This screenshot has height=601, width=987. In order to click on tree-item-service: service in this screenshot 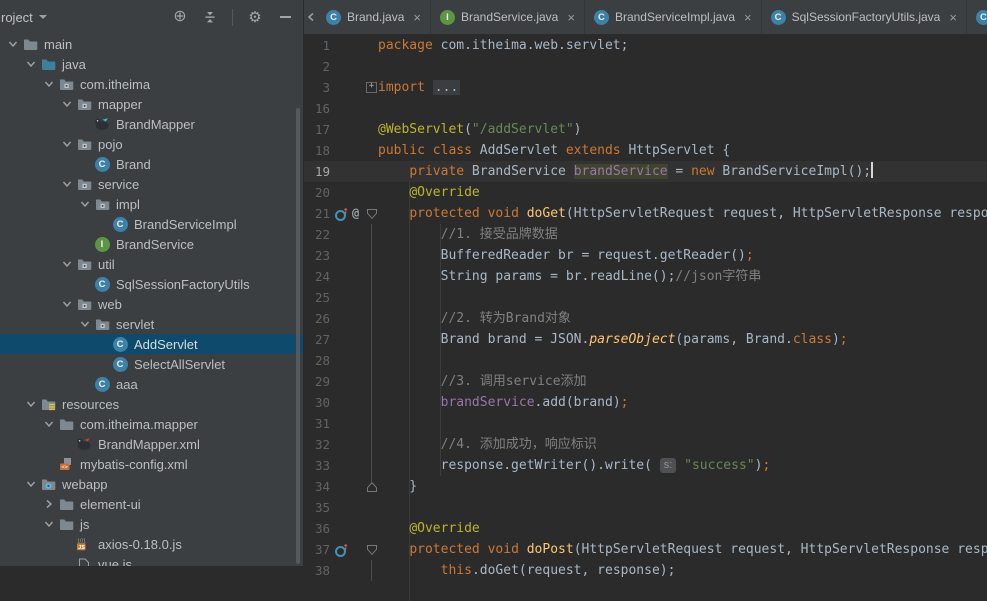, I will do `click(151, 184)`.